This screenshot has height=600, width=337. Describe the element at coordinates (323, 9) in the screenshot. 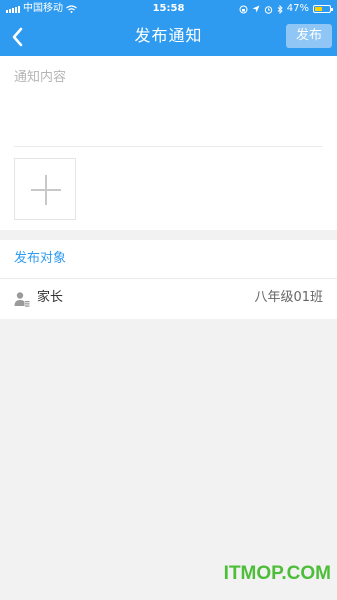

I see `battery-icon` at that location.